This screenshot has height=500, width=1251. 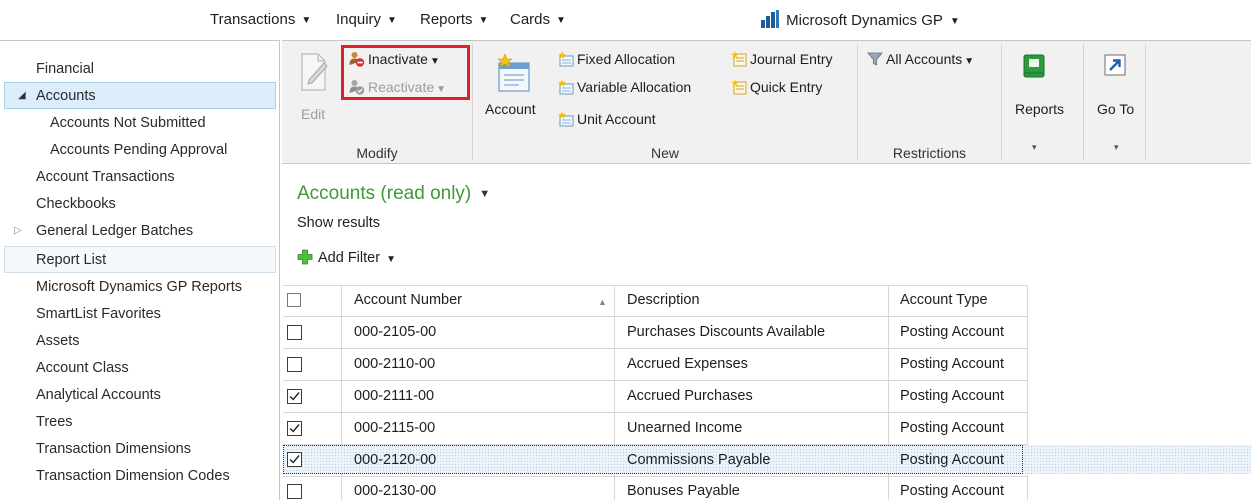 What do you see at coordinates (698, 460) in the screenshot?
I see `cell-description: Commissions Payable` at bounding box center [698, 460].